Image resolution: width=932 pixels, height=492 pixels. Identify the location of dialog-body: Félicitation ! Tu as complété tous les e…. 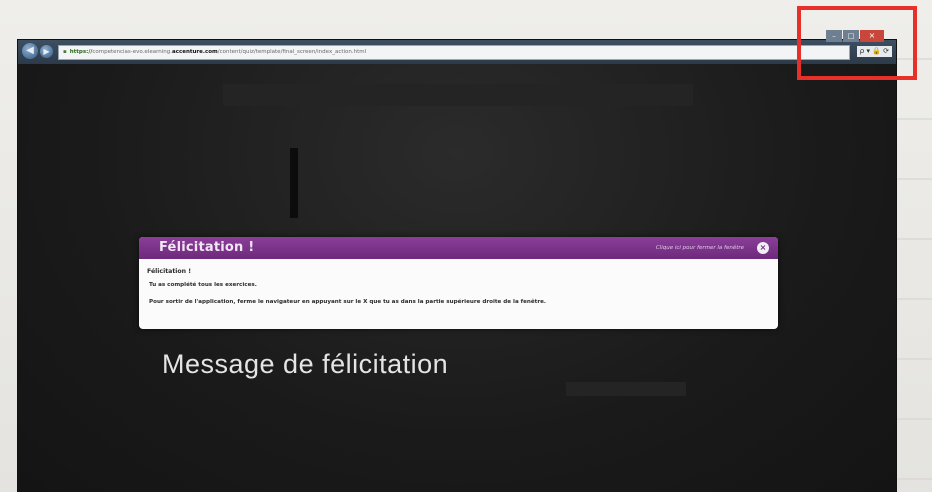
(458, 286).